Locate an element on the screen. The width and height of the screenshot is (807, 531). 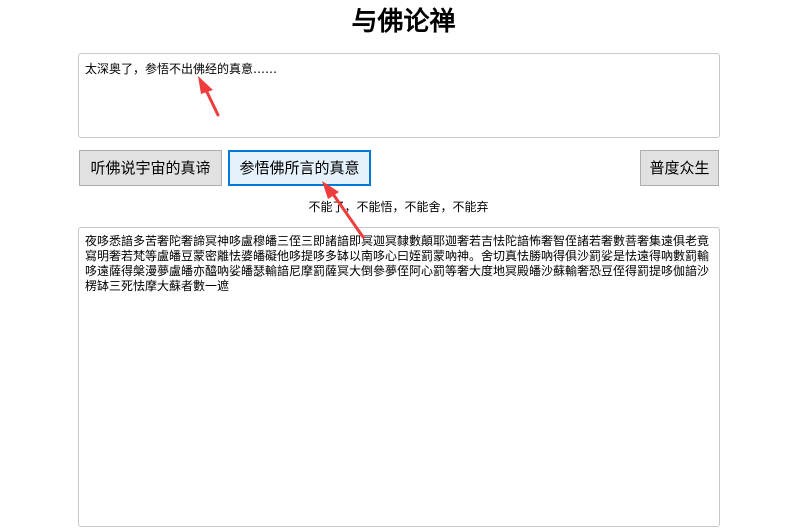
save-button: 普度众生 is located at coordinates (679, 168).